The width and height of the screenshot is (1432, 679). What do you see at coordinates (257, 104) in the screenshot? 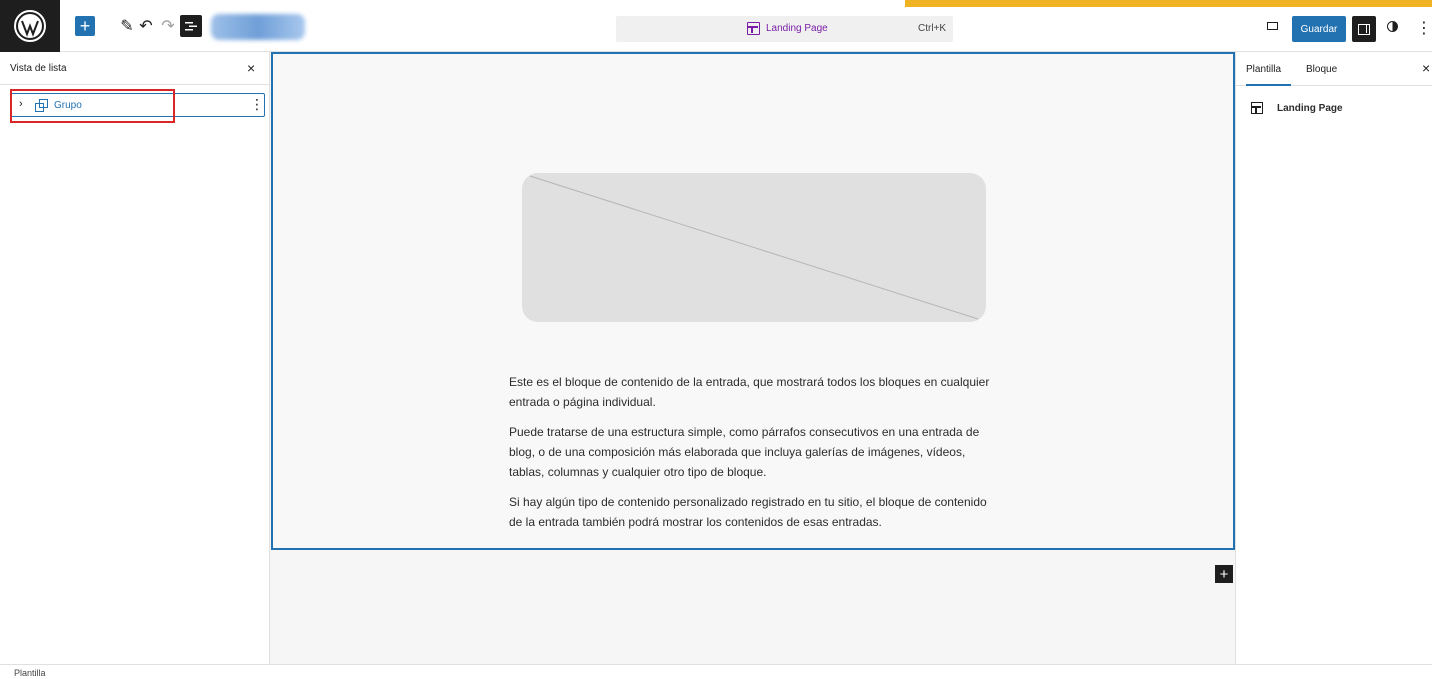
I see `block-options-icon: ⋮` at bounding box center [257, 104].